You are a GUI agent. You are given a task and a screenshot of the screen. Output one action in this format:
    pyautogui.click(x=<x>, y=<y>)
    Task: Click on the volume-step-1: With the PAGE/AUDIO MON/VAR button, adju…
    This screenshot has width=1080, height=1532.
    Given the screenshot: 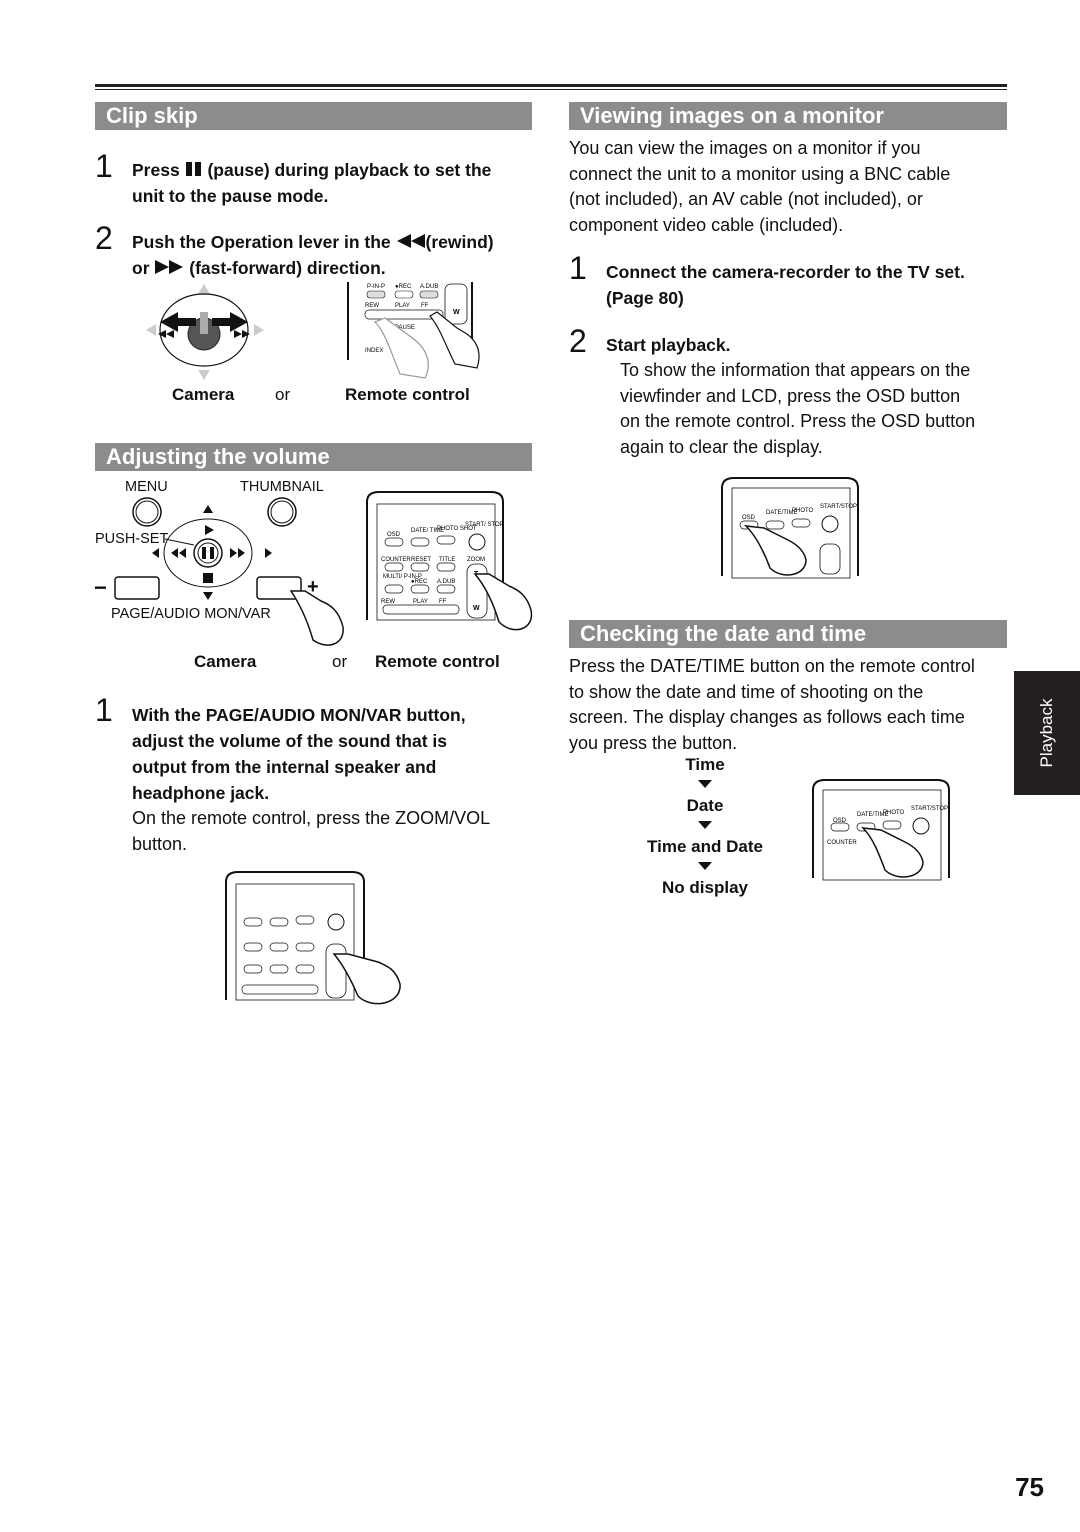 What is the action you would take?
    pyautogui.click(x=342, y=754)
    